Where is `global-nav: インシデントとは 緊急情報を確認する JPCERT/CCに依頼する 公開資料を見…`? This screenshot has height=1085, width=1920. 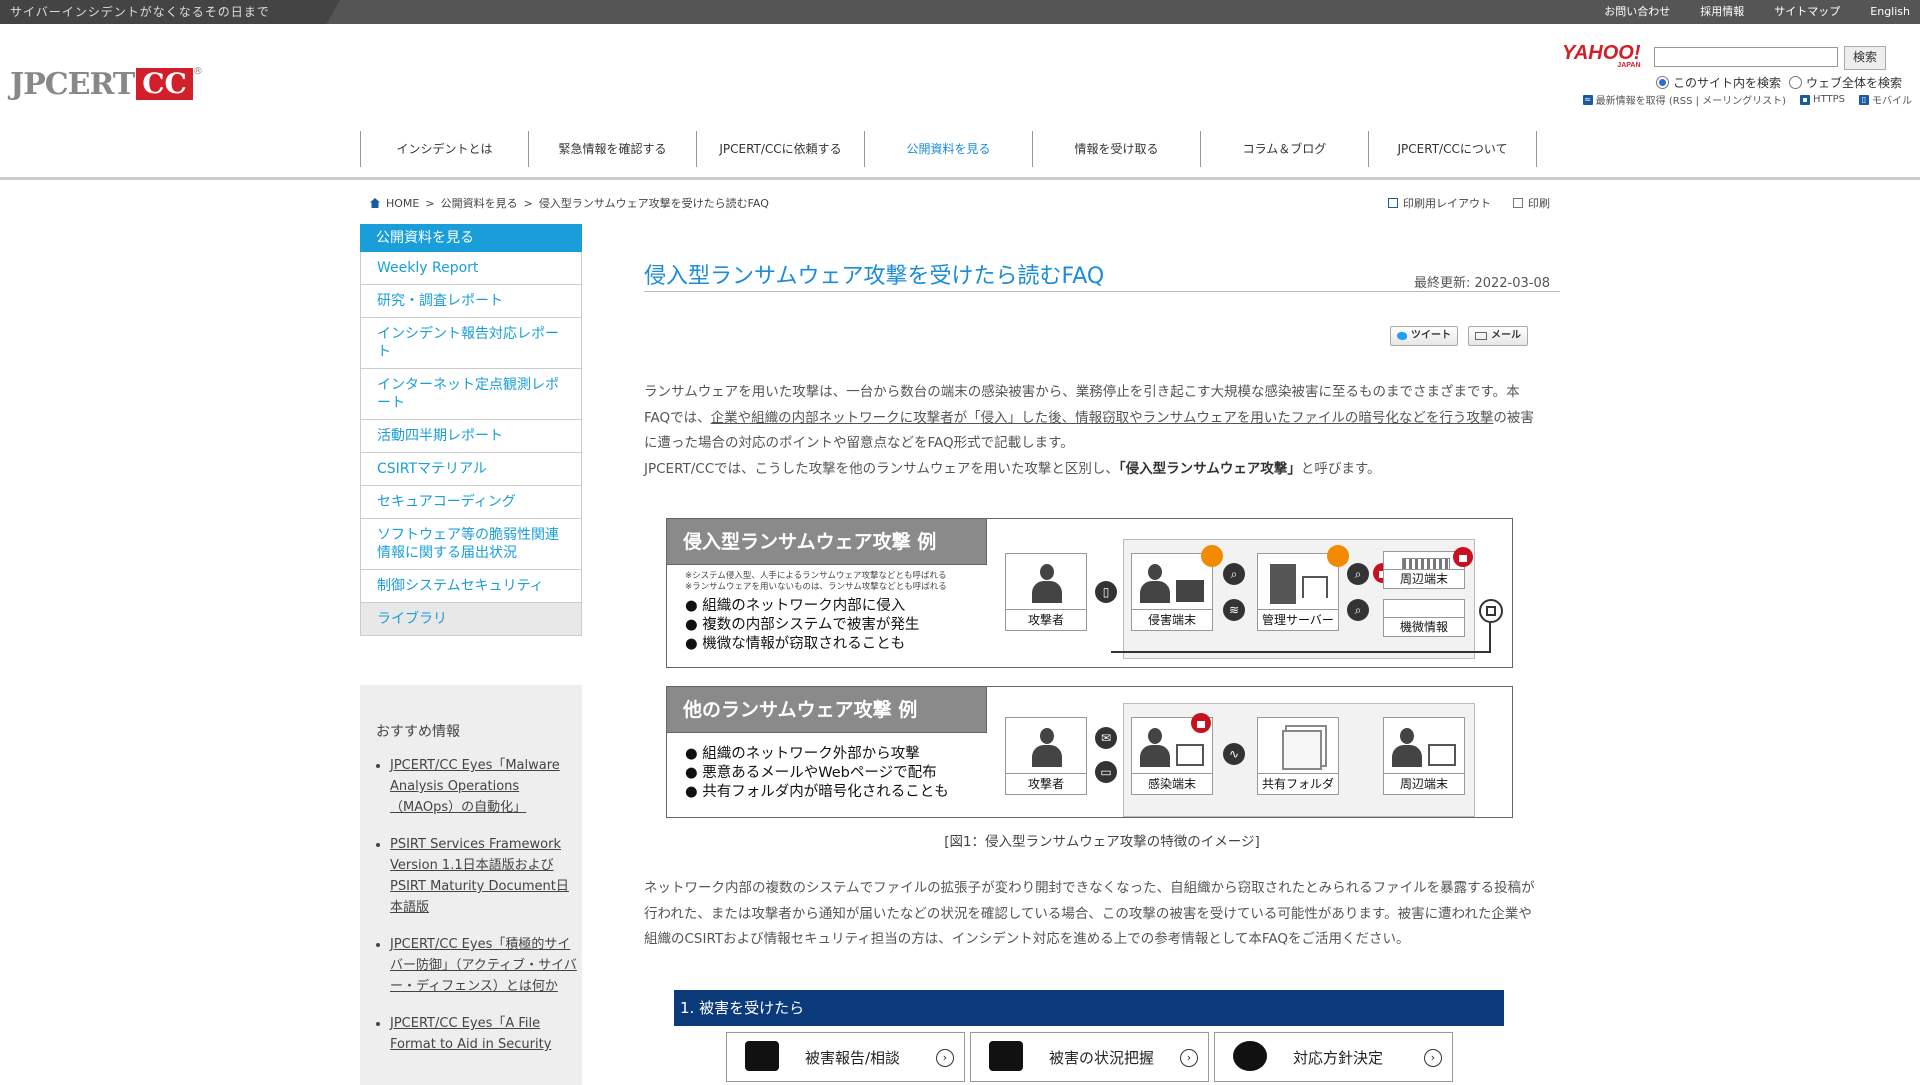
global-nav: インシデントとは 緊急情報を確認する JPCERT/CCに依頼する 公開資料を見… is located at coordinates (948, 149).